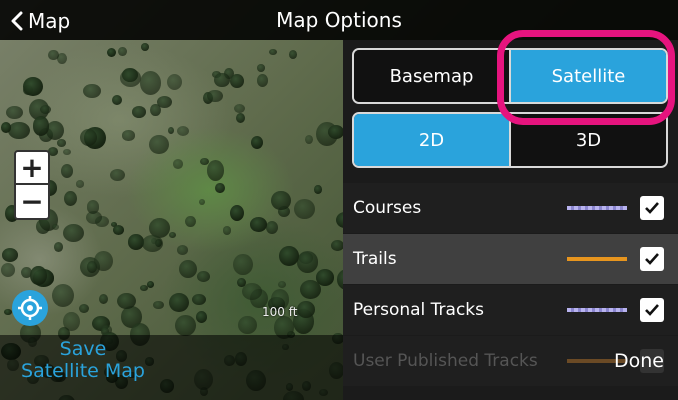 The image size is (678, 400). What do you see at coordinates (375, 259) in the screenshot?
I see `layer-label: Trails` at bounding box center [375, 259].